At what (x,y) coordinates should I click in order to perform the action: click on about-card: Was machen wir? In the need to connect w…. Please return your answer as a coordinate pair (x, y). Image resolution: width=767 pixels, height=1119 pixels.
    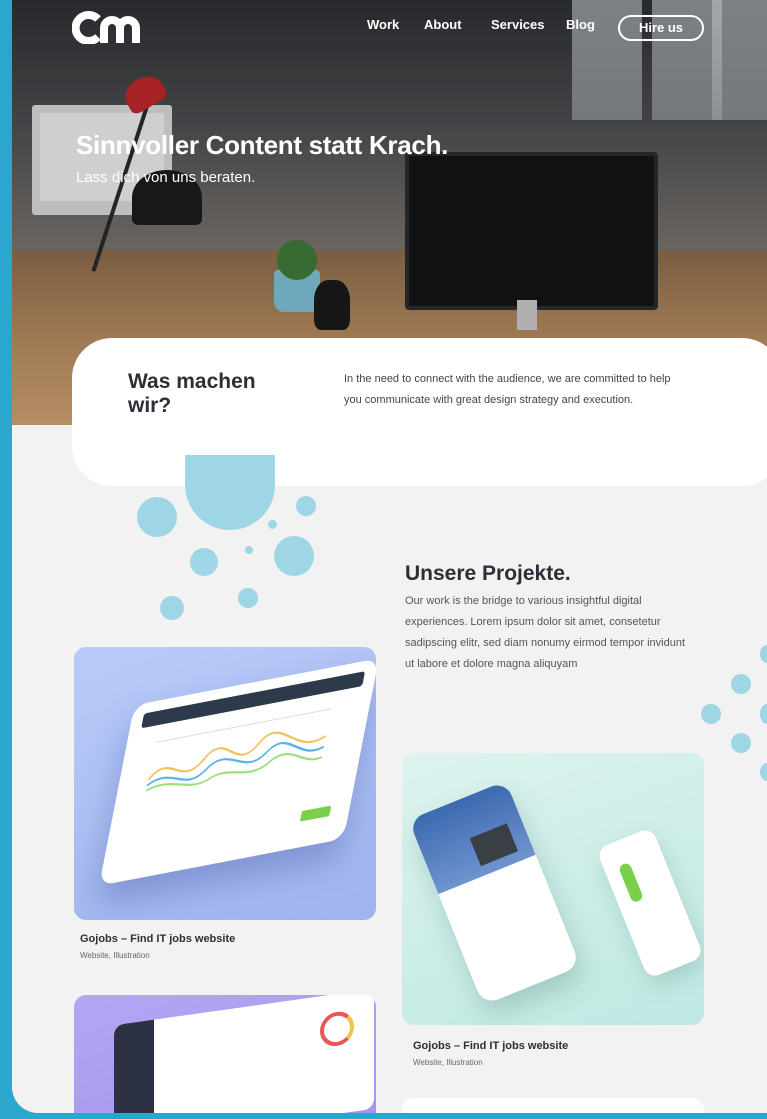
    Looking at the image, I should click on (419, 412).